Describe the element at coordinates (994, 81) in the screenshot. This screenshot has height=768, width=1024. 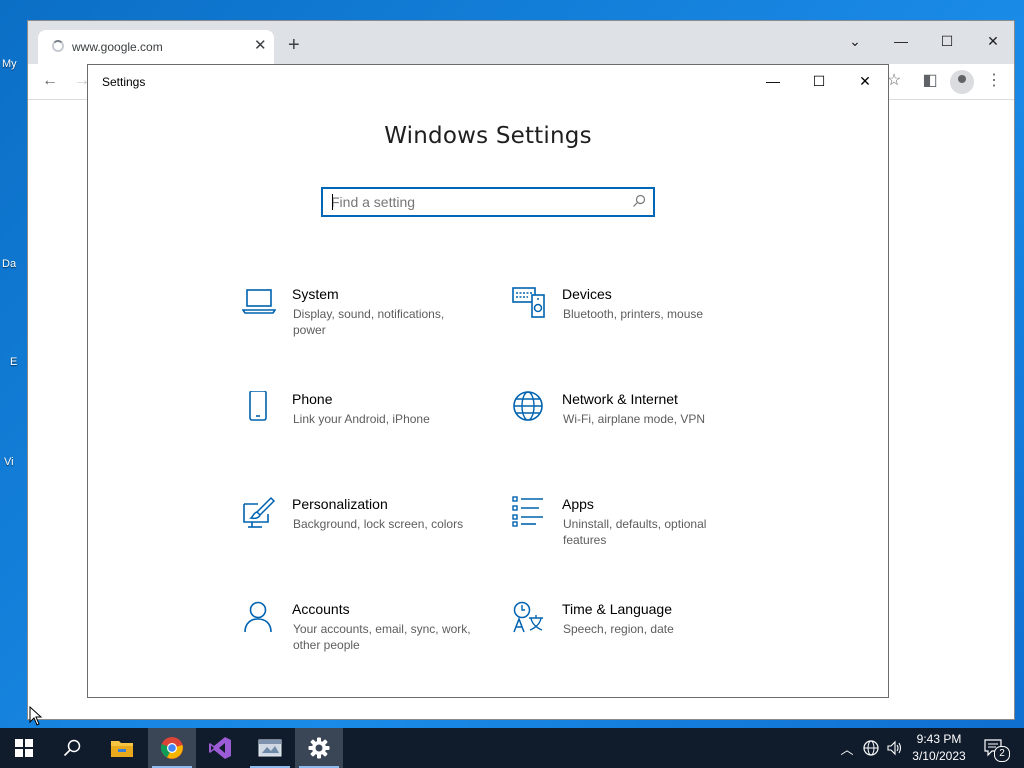
I see `chrome-menu-icon: ⋮` at that location.